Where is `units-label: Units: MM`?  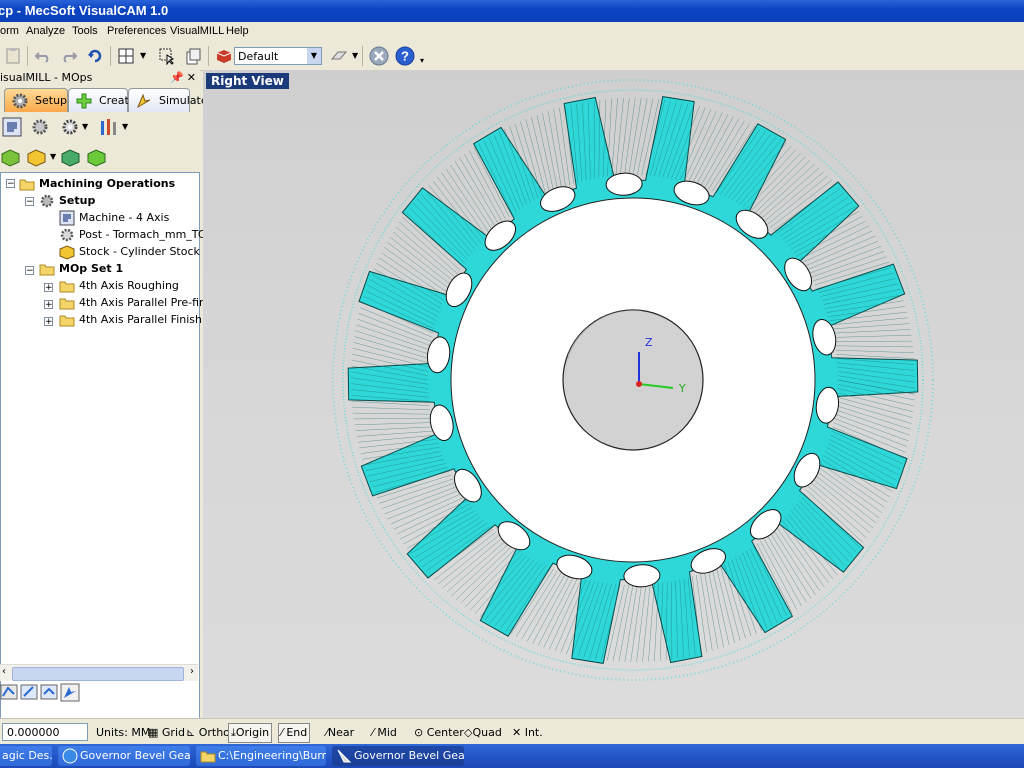 units-label: Units: MM is located at coordinates (123, 732).